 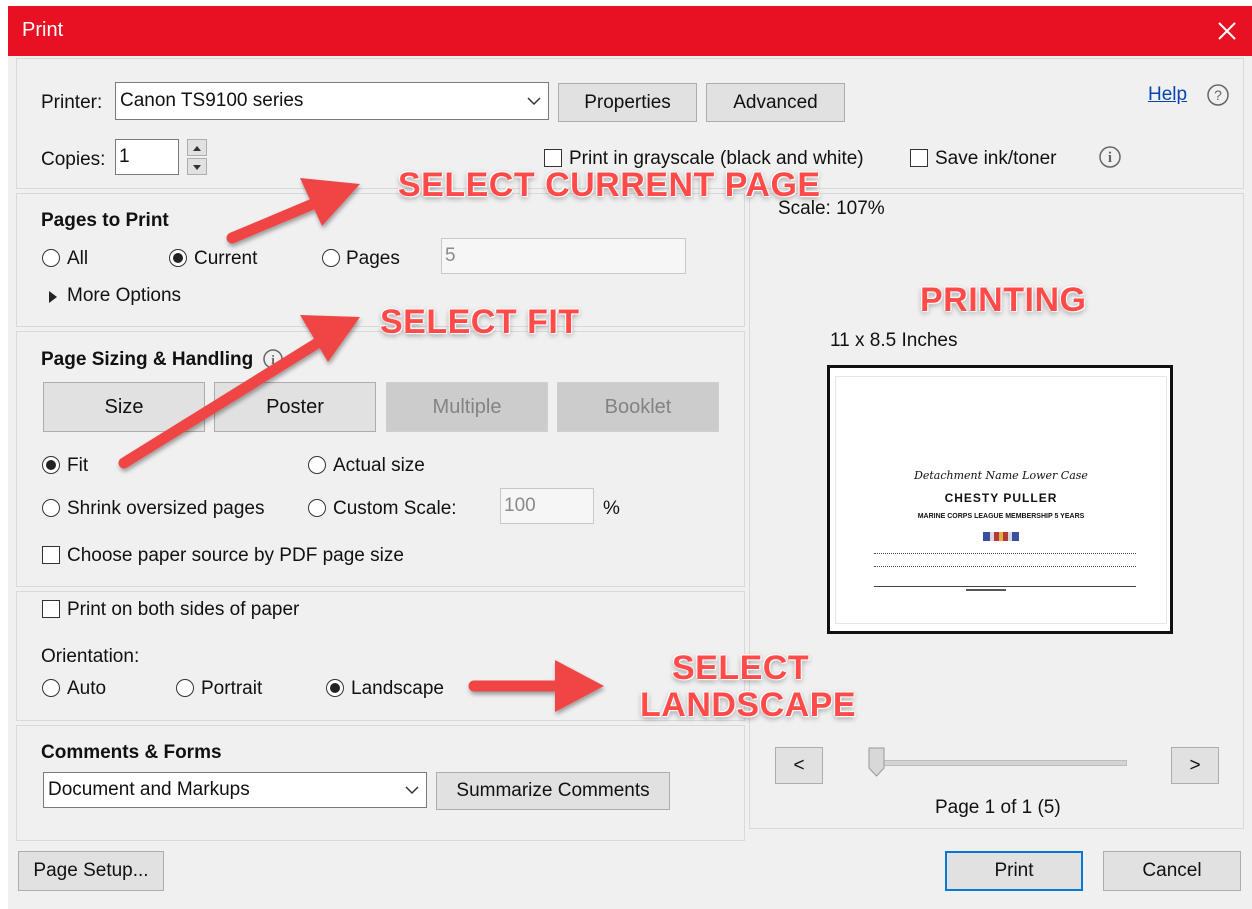 What do you see at coordinates (986, 590) in the screenshot?
I see `doc-signature-caption` at bounding box center [986, 590].